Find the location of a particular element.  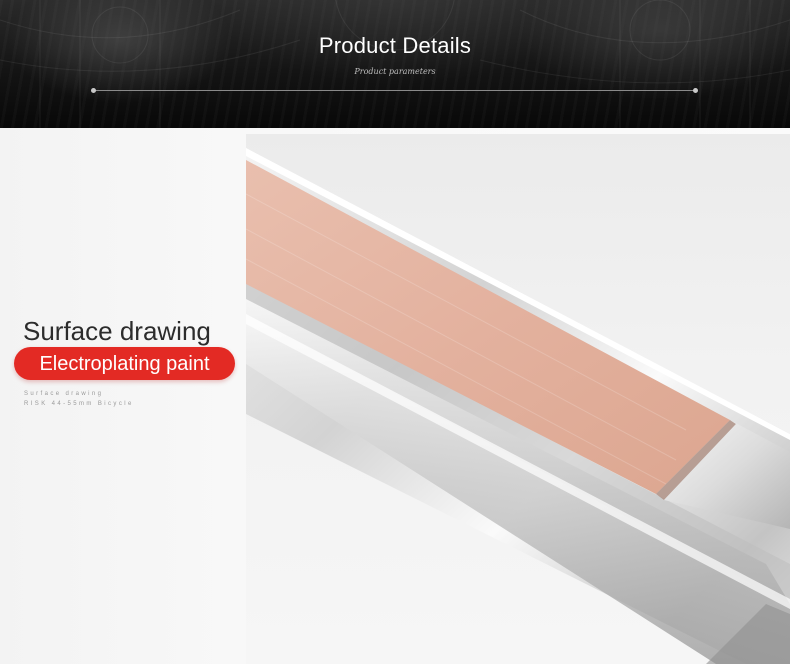

feature-highlight-label: Electroplating paint is located at coordinates (124, 364).